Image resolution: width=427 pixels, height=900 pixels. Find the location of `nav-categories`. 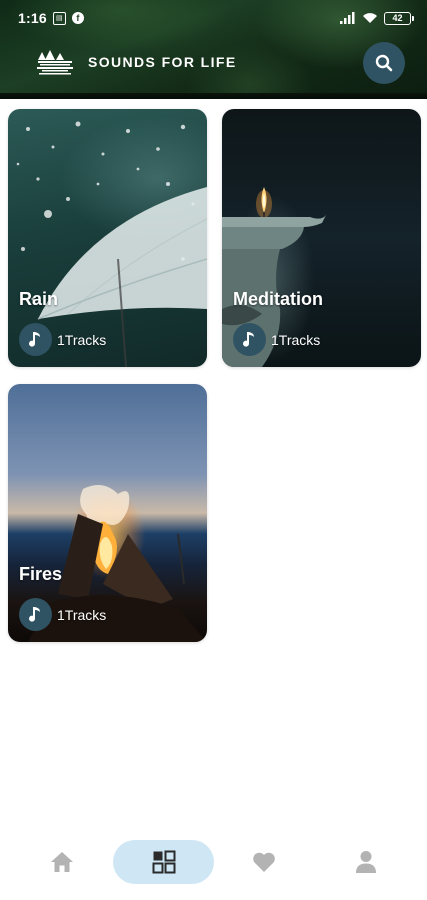

nav-categories is located at coordinates (163, 862).